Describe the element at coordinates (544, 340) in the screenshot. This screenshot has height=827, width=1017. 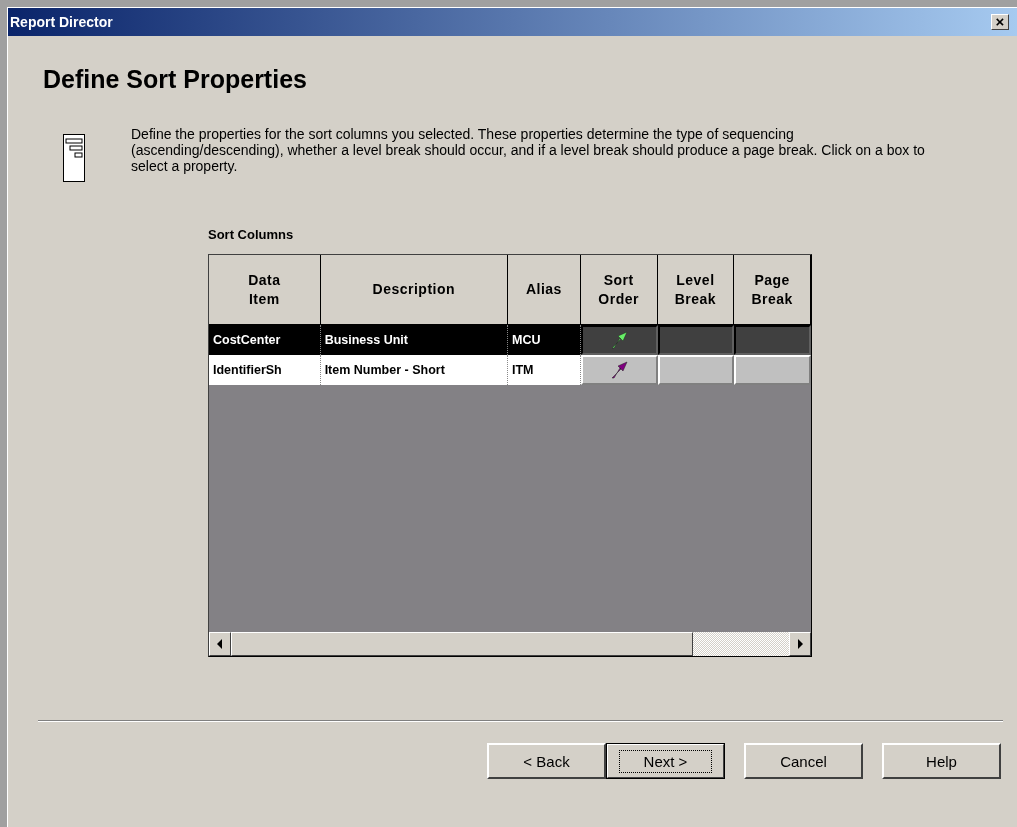
I see `table-cell: MCU` at that location.